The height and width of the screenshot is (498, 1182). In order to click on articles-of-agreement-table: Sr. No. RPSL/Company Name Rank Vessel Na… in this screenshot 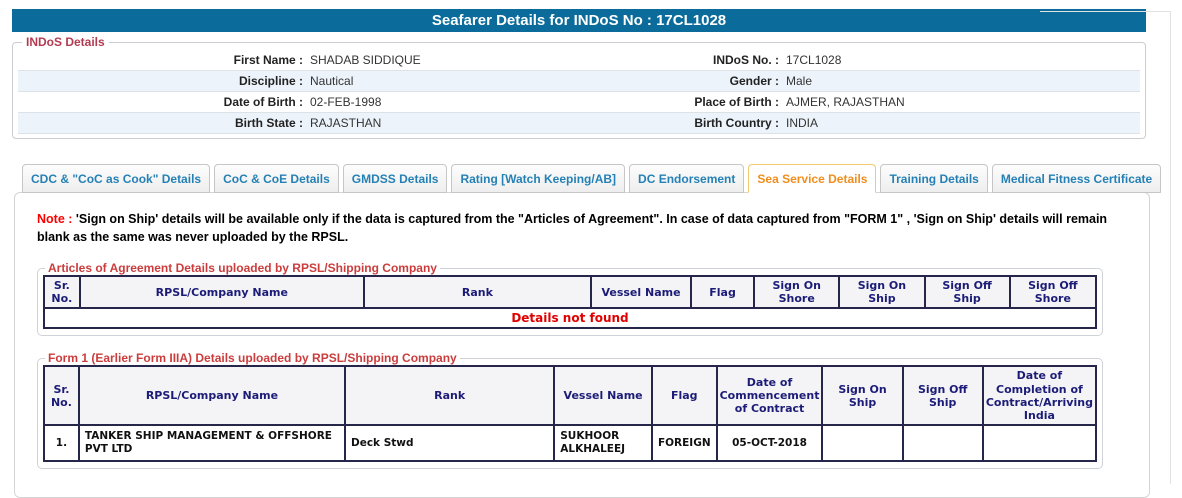, I will do `click(570, 302)`.